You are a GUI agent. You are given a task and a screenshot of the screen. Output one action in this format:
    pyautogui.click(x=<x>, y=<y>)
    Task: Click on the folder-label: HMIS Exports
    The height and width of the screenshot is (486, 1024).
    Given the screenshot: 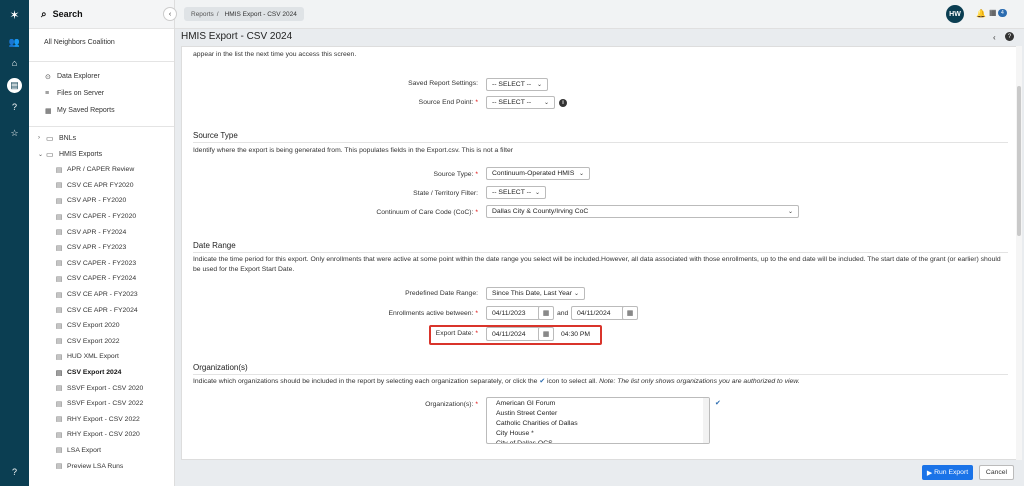 What is the action you would take?
    pyautogui.click(x=81, y=154)
    